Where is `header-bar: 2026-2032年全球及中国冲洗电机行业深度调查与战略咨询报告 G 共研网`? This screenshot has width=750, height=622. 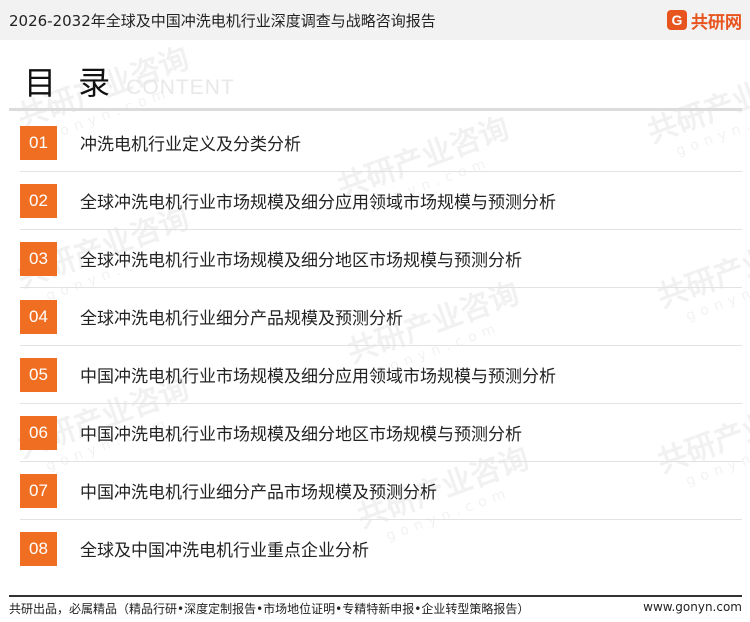 header-bar: 2026-2032年全球及中国冲洗电机行业深度调查与战略咨询报告 G 共研网 is located at coordinates (375, 20).